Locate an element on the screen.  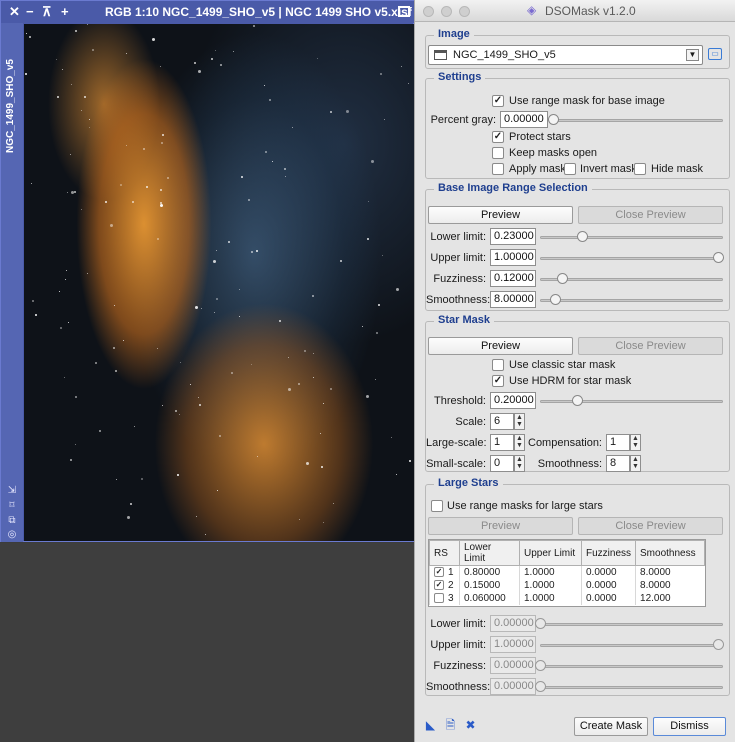
use-range-mask-checkbox is located at coordinates (498, 101).